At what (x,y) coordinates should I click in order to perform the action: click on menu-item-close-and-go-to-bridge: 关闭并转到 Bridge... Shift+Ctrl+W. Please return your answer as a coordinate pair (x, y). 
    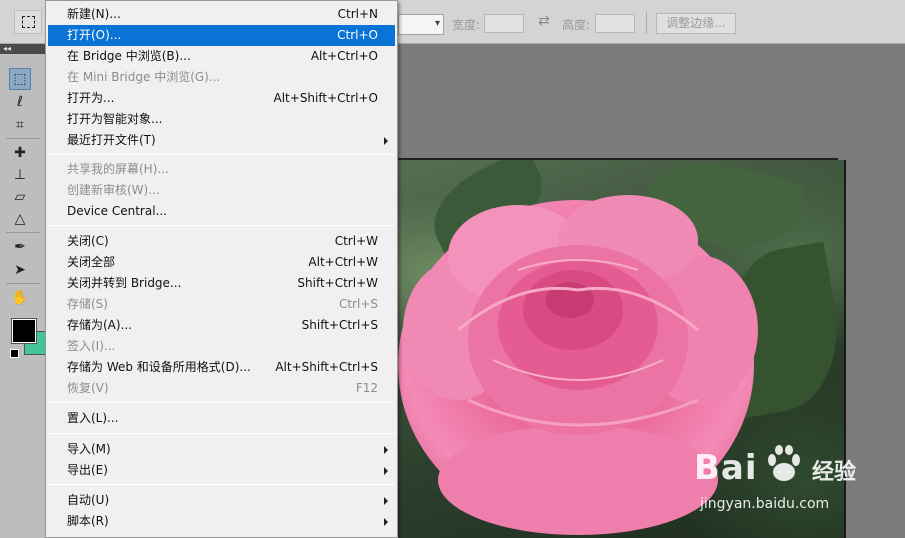
    Looking at the image, I should click on (221, 283).